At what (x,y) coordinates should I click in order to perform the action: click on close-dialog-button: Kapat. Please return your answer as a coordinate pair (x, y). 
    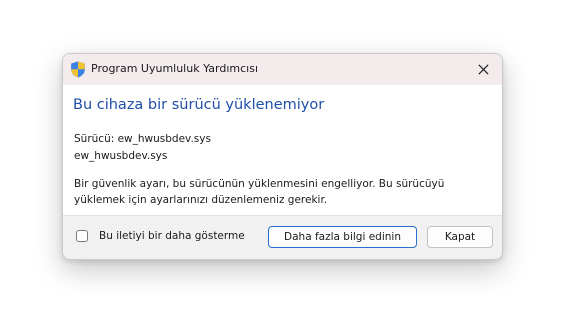
    Looking at the image, I should click on (460, 237).